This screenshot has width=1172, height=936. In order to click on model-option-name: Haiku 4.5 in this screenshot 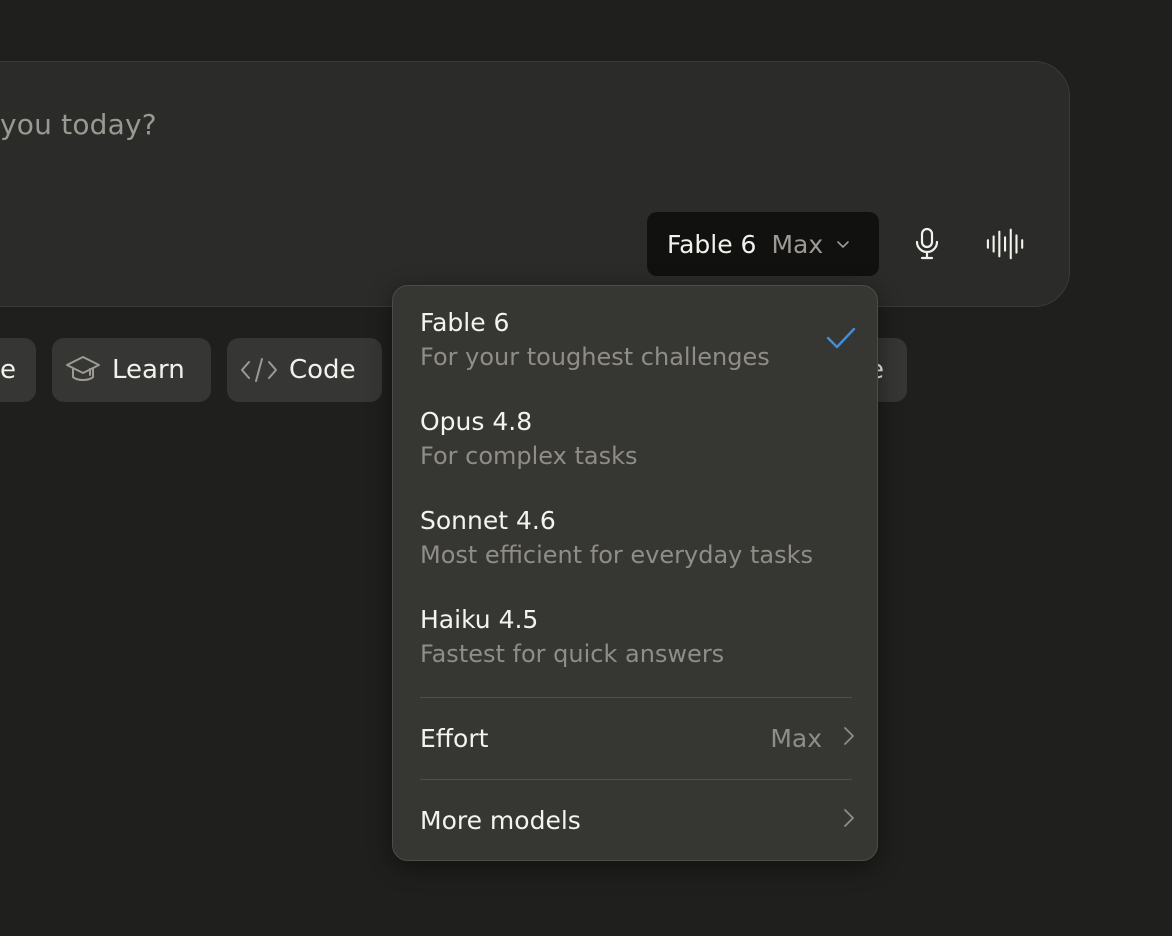, I will do `click(479, 619)`.